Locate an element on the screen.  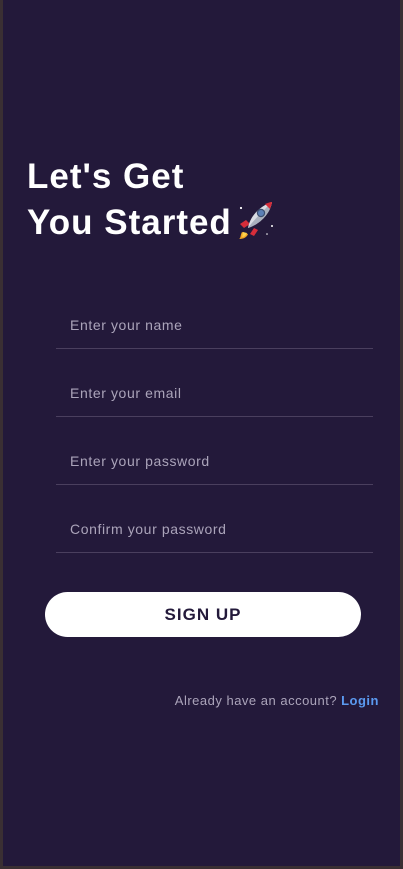
login-prompt: Already have an account? Login is located at coordinates (277, 700).